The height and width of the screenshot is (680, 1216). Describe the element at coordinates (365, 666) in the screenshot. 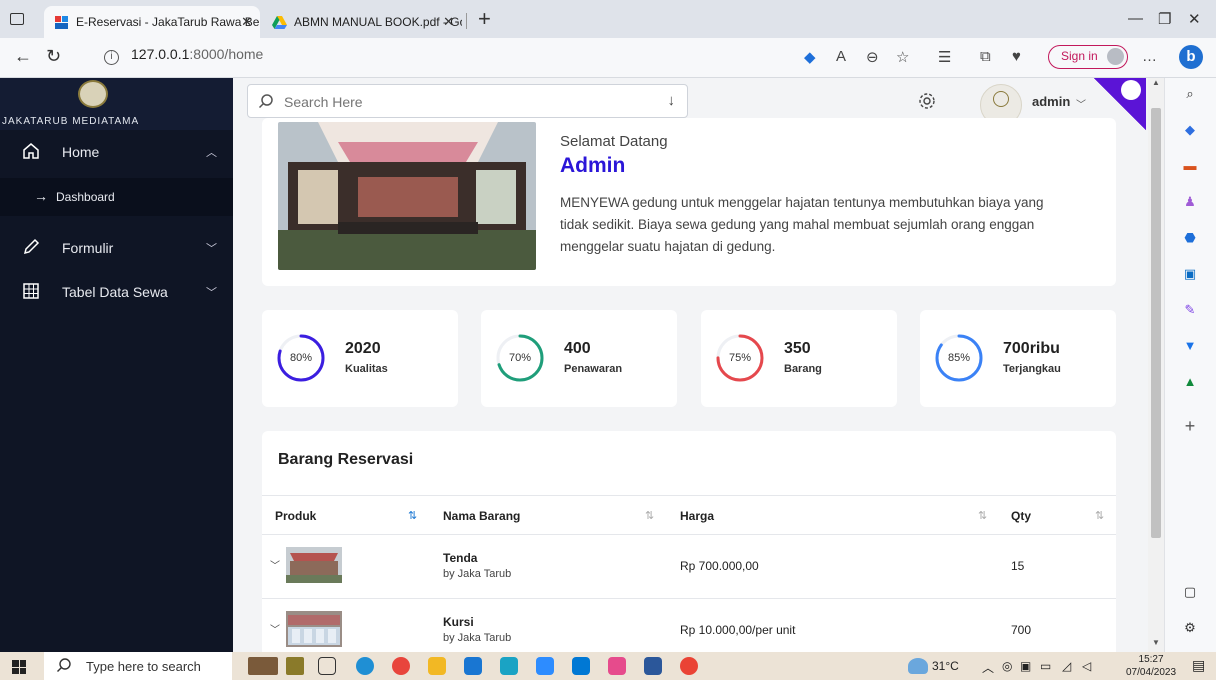

I see `edge-browser-icon` at that location.